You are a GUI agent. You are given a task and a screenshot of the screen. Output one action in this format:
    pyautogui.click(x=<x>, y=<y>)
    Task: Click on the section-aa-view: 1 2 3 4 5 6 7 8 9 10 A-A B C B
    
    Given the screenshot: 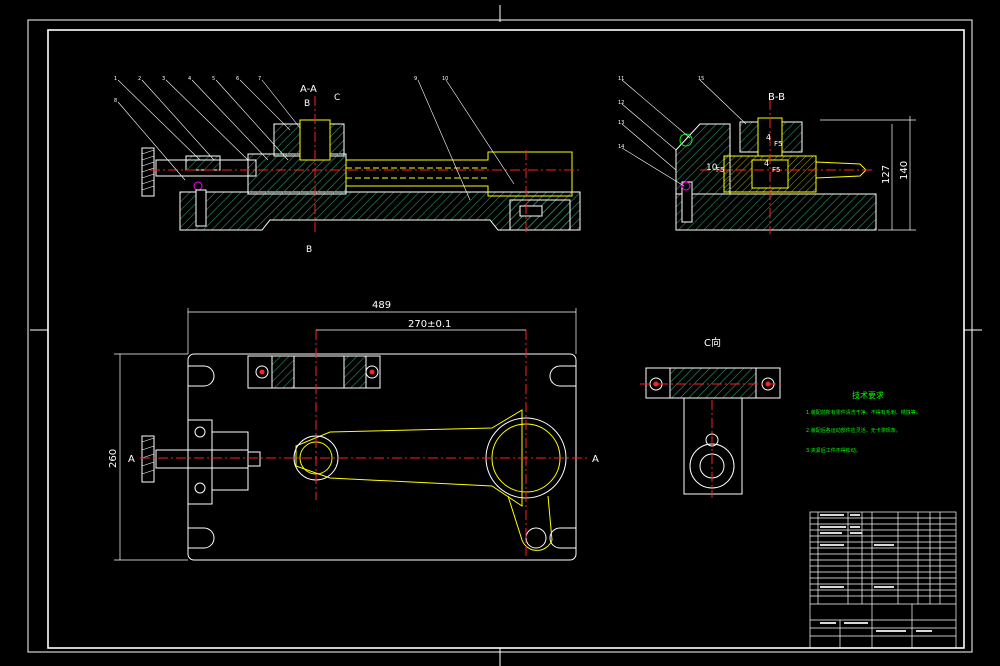 What is the action you would take?
    pyautogui.click(x=347, y=165)
    